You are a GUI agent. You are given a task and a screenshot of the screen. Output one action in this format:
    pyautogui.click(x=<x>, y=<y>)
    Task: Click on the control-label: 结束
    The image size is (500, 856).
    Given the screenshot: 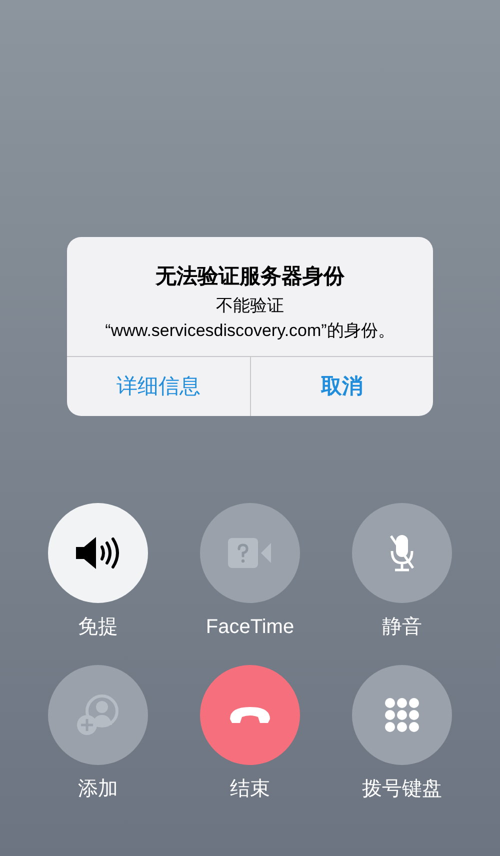 What is the action you would take?
    pyautogui.click(x=250, y=789)
    